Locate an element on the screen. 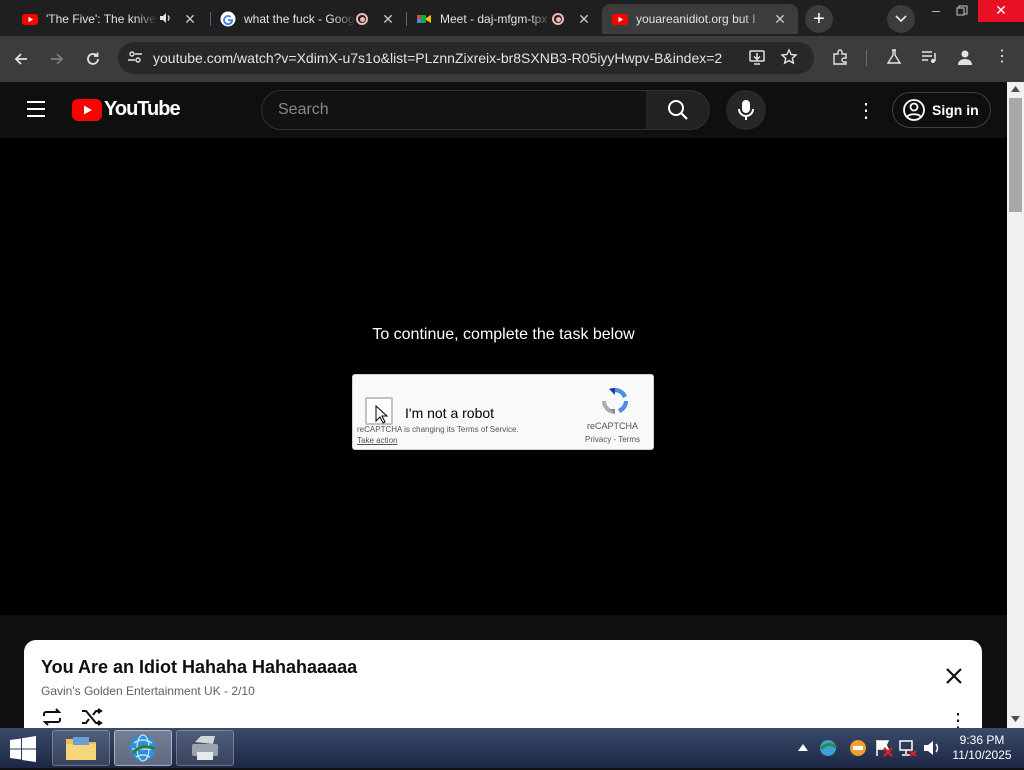 This screenshot has height=770, width=1024. start-windows-icon is located at coordinates (24, 749).